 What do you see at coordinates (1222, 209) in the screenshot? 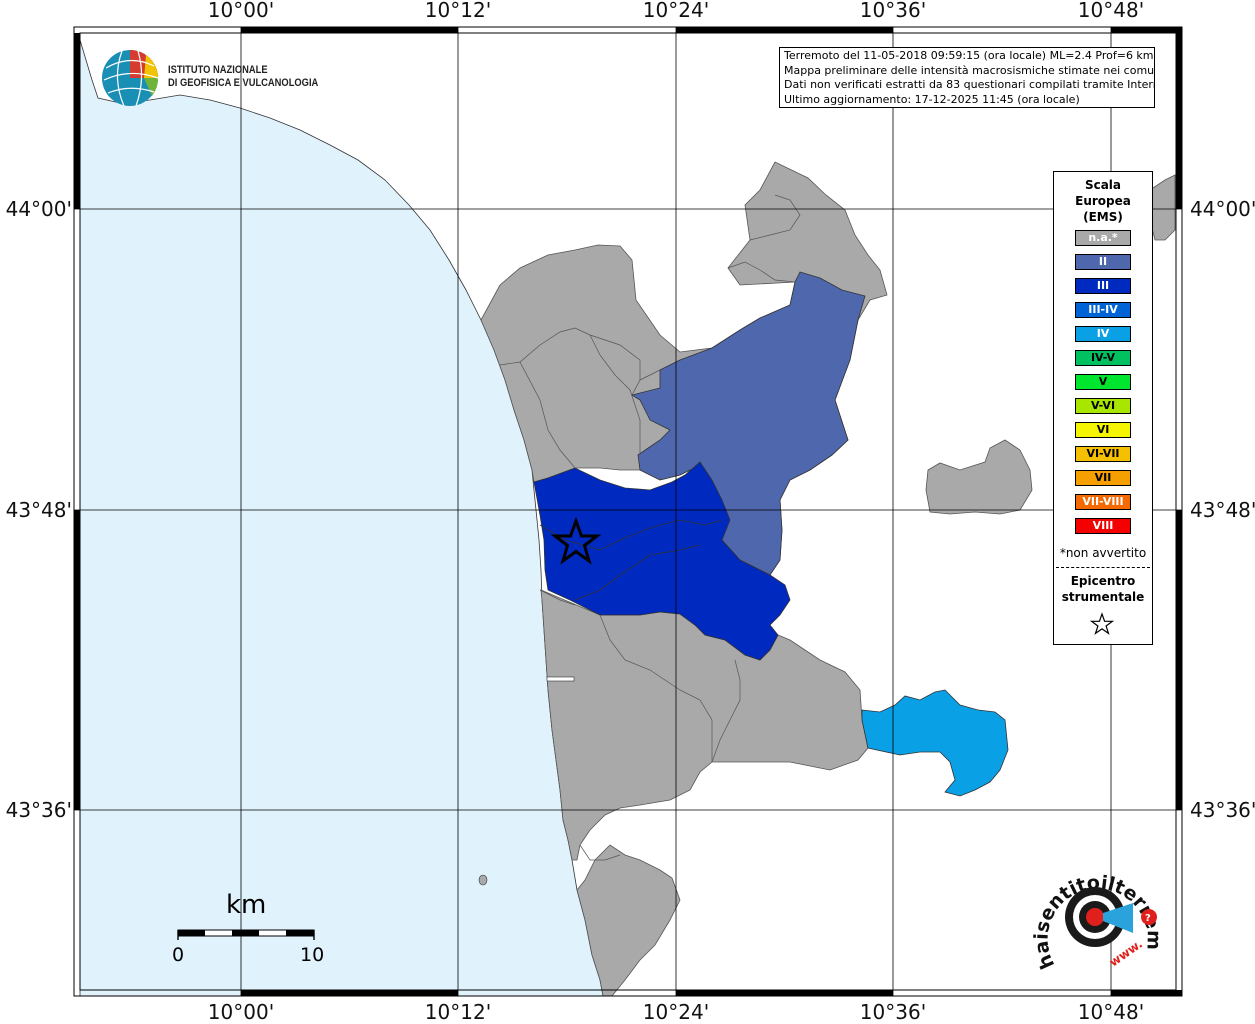
I see `lat-label-right: 44°00'` at bounding box center [1222, 209].